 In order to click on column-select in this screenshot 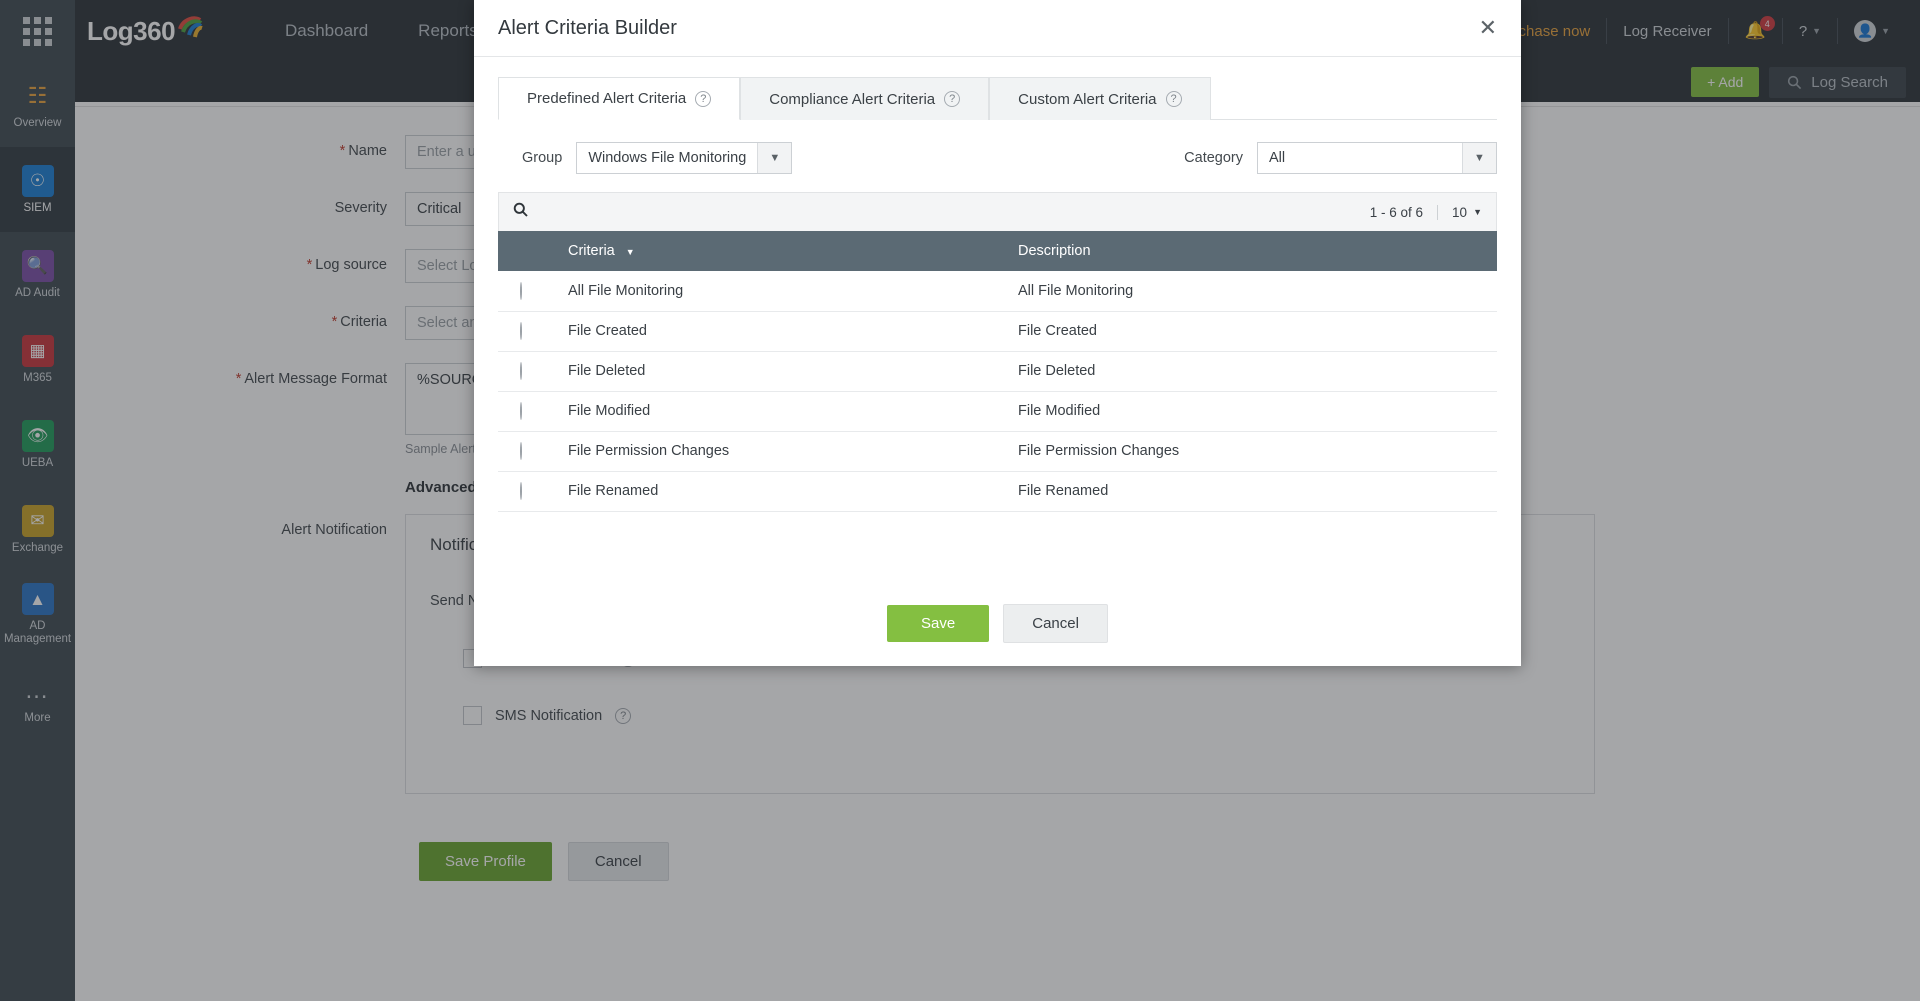, I will do `click(533, 251)`.